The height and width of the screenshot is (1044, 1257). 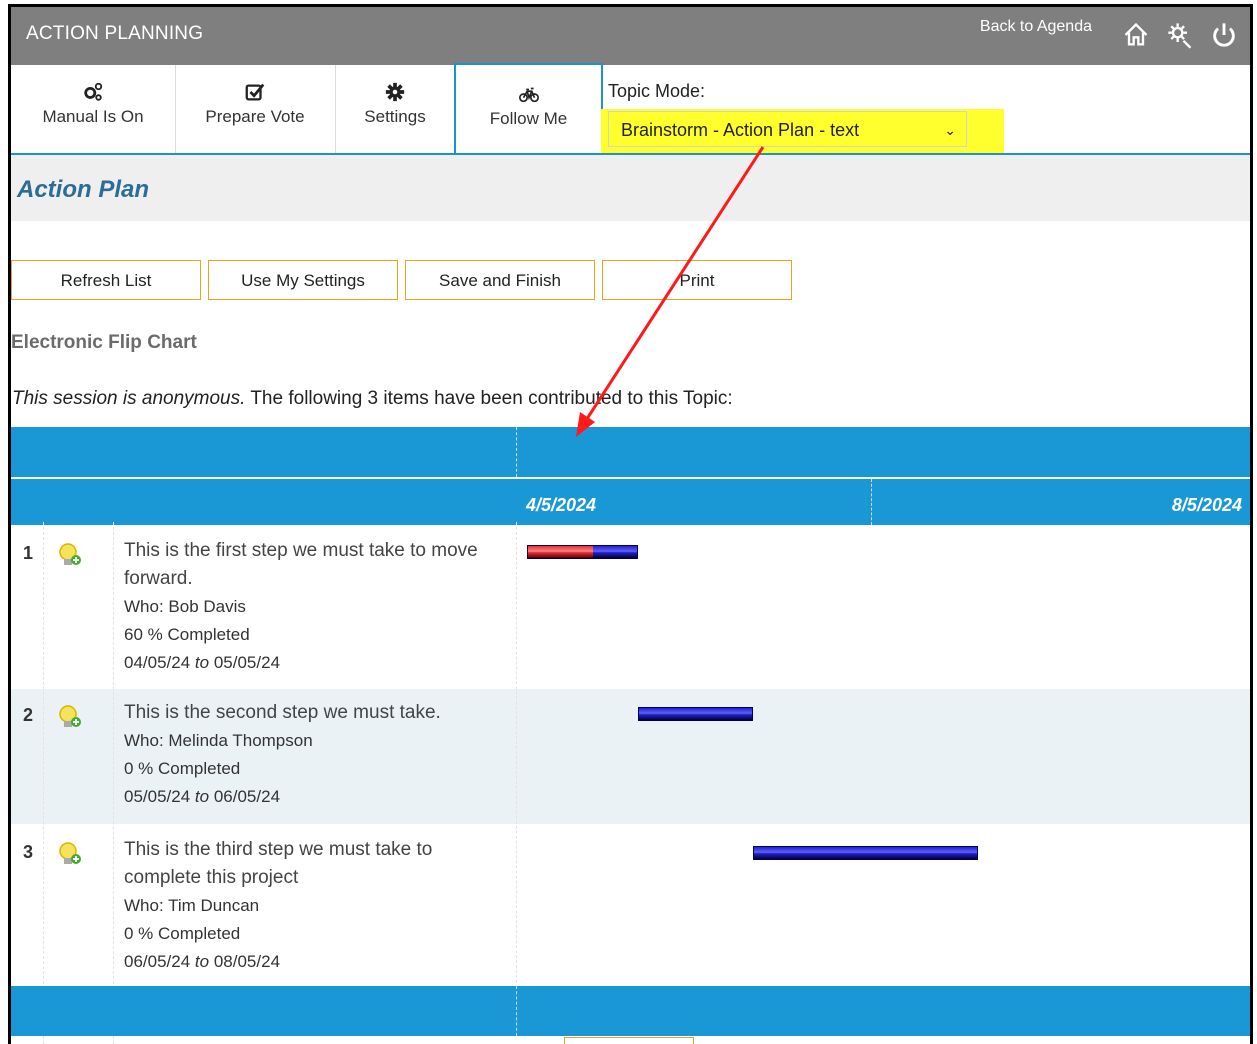 What do you see at coordinates (1180, 35) in the screenshot?
I see `tools-icon` at bounding box center [1180, 35].